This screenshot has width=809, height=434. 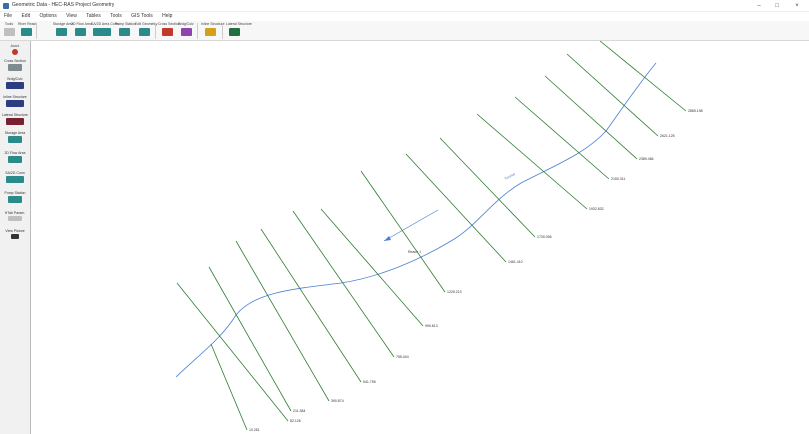 I want to click on sa-2d-conn-icon, so click(x=15, y=179).